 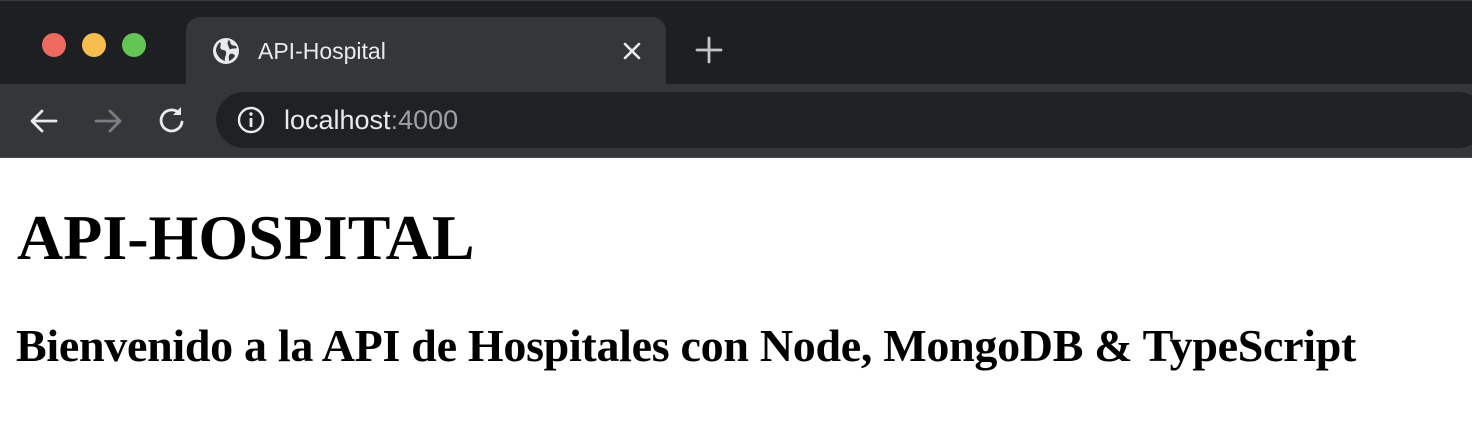 I want to click on globe-icon, so click(x=226, y=51).